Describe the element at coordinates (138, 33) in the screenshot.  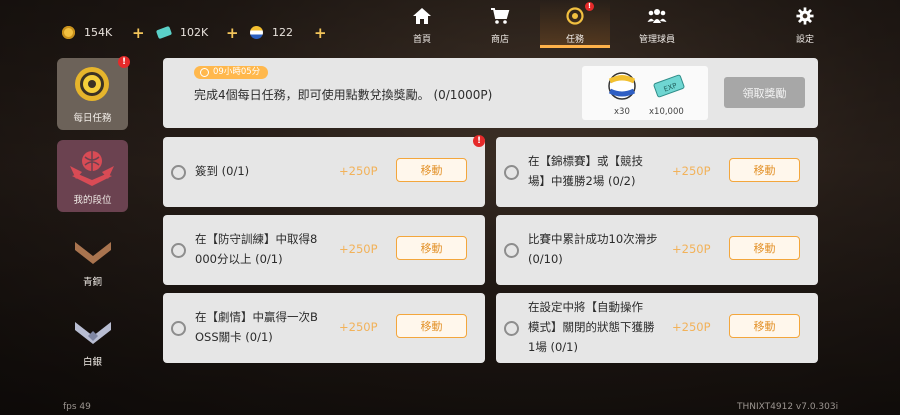
I see `add-coin-button: +` at that location.